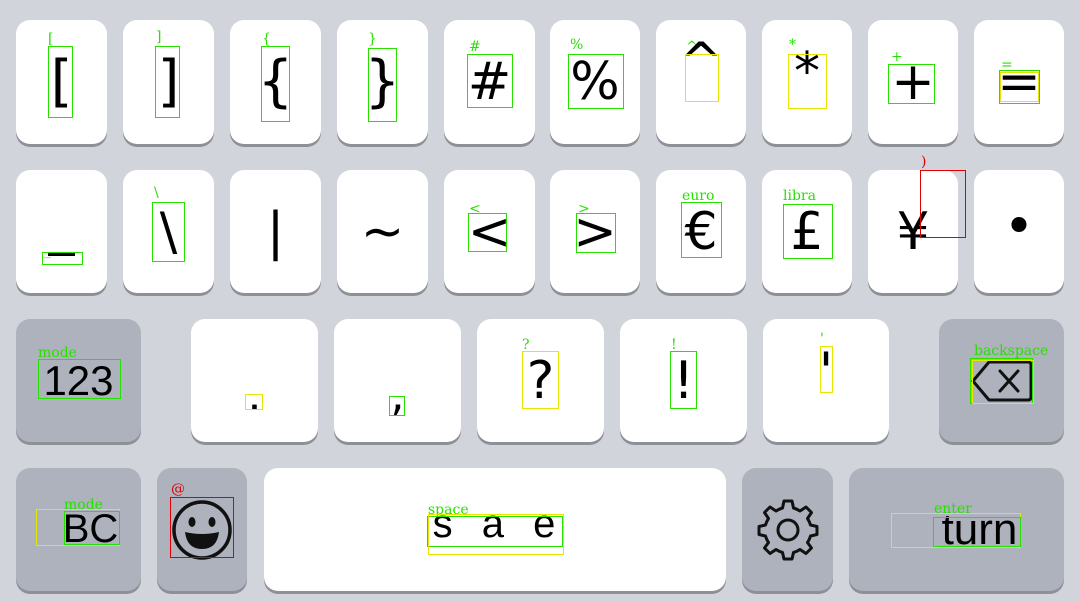 The image size is (1080, 601). Describe the element at coordinates (683, 380) in the screenshot. I see `bbox-exclamation` at that location.